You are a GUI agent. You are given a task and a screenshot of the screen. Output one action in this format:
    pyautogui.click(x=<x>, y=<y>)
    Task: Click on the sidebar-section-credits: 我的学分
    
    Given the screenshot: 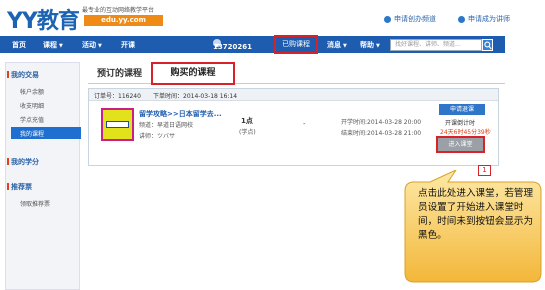 What is the action you would take?
    pyautogui.click(x=23, y=162)
    